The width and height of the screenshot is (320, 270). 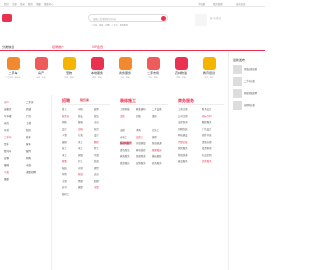 I want to click on nav-item-category: 分类信息, so click(x=8, y=46).